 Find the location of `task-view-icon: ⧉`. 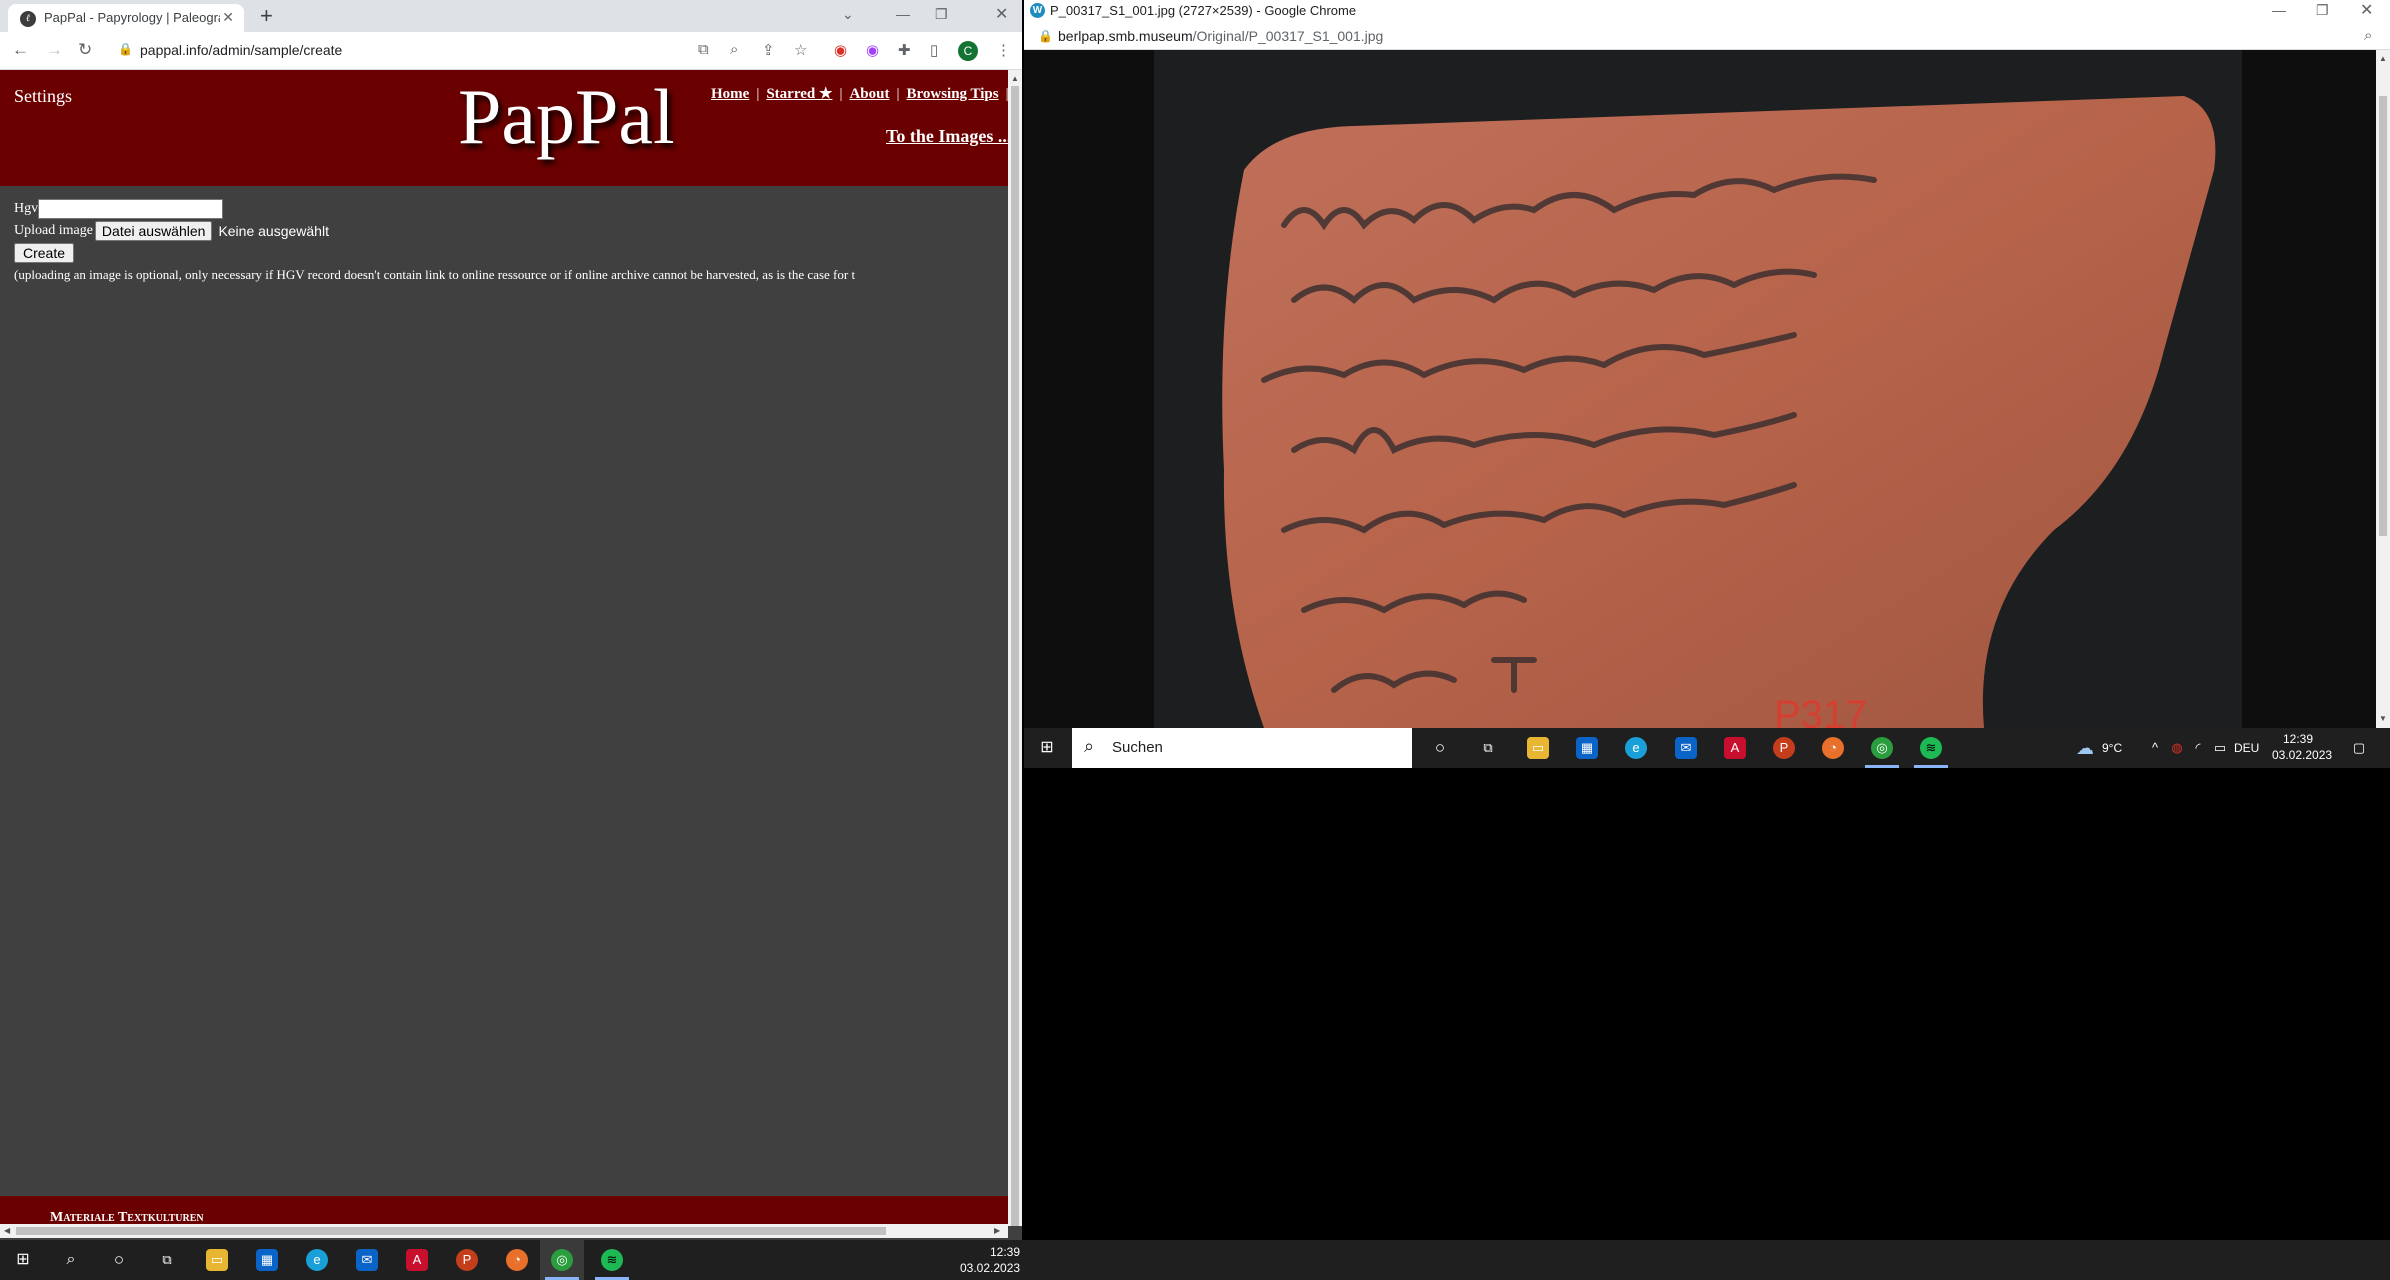

task-view-icon: ⧉ is located at coordinates (167, 1260).